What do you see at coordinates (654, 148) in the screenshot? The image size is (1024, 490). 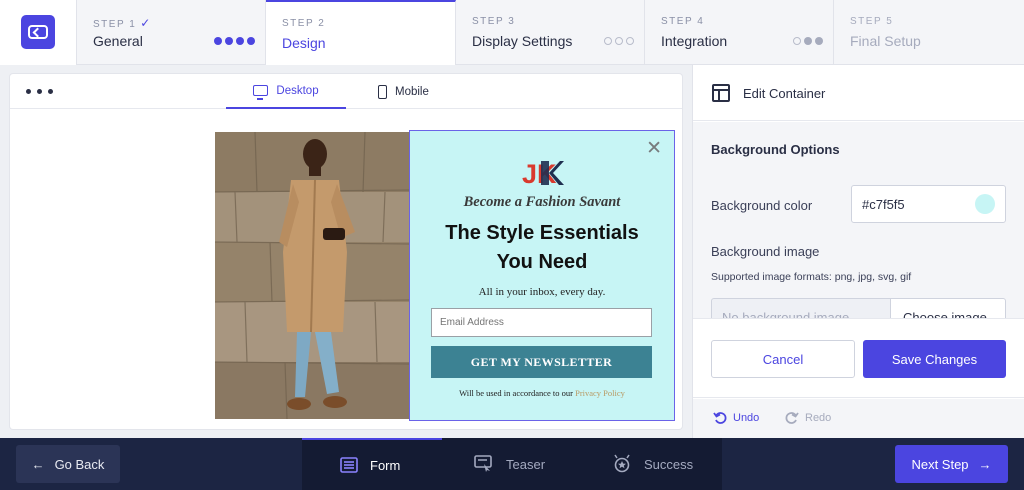 I see `close-icon: ✕` at bounding box center [654, 148].